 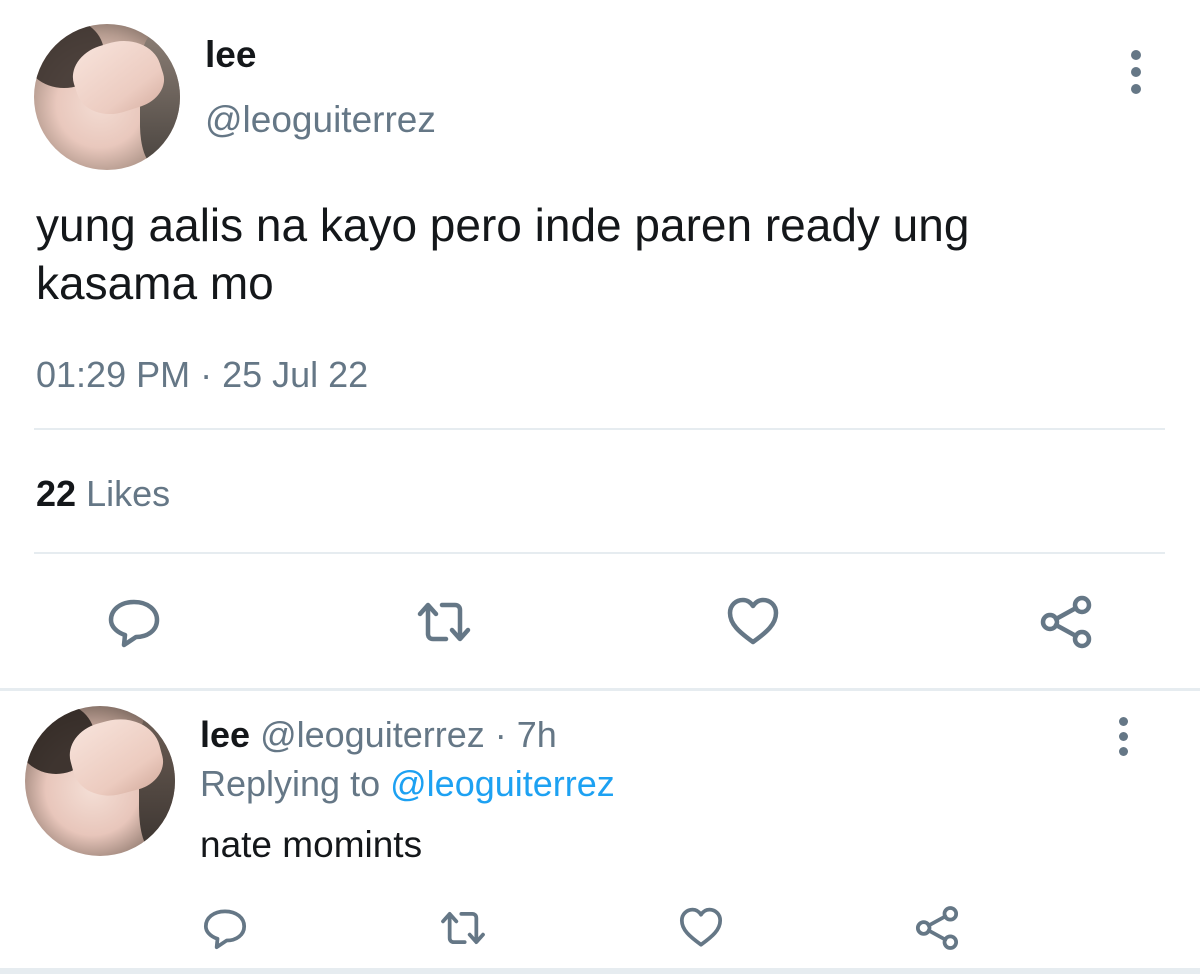 What do you see at coordinates (1123, 738) in the screenshot?
I see `reply-more-options-icon` at bounding box center [1123, 738].